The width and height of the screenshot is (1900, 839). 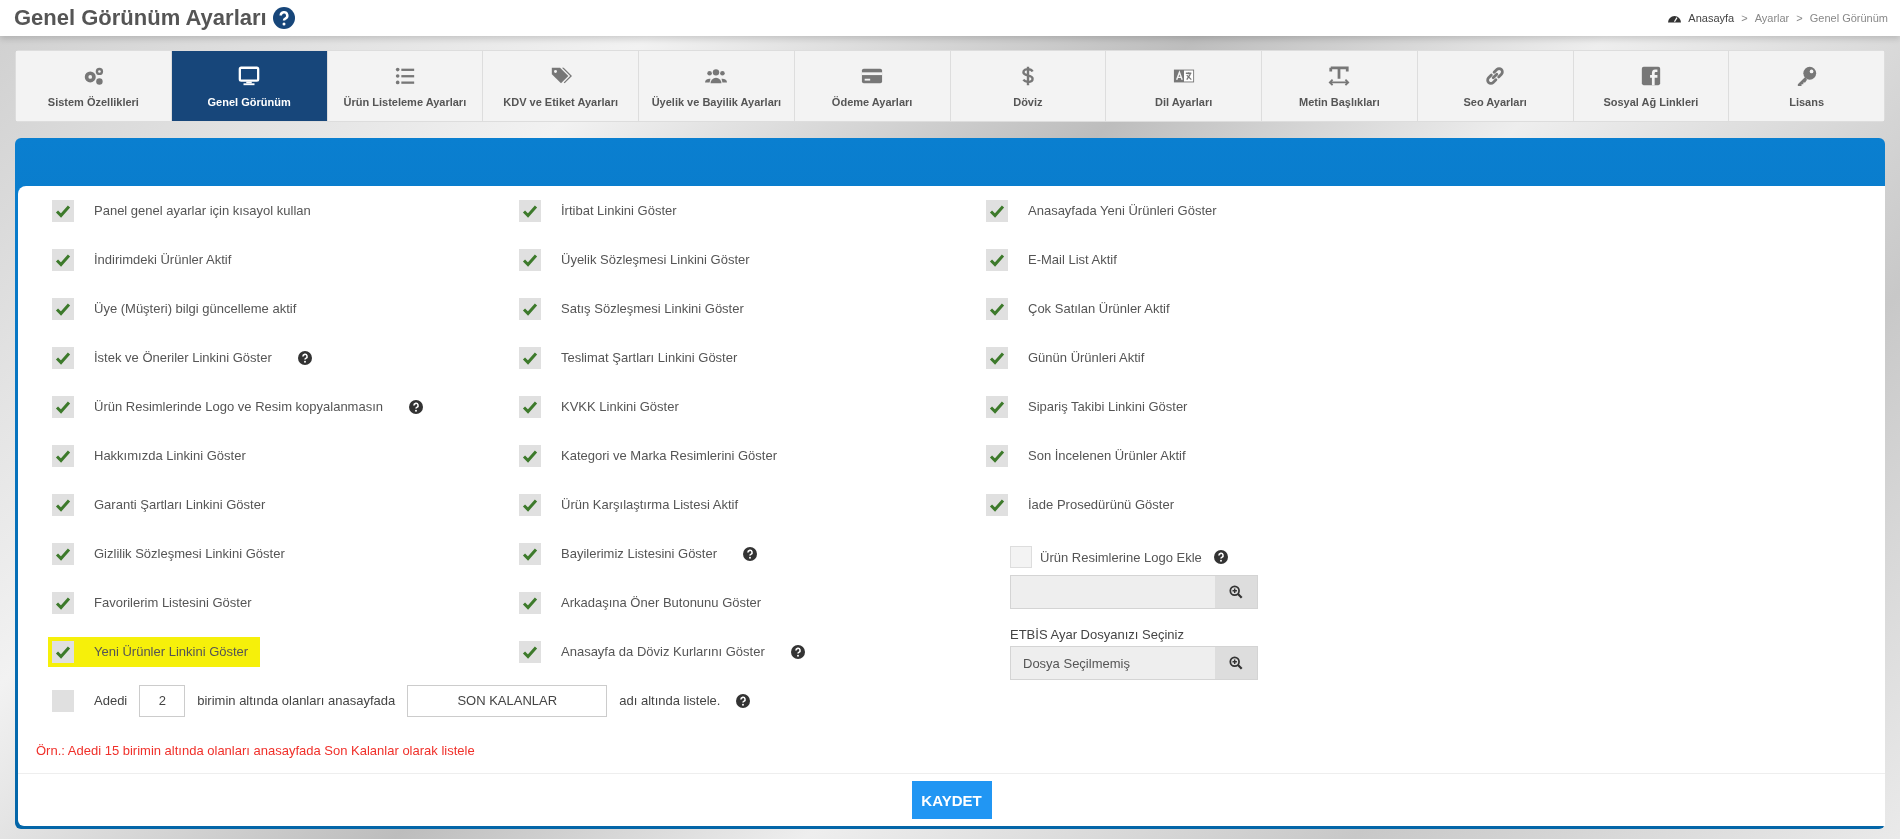 What do you see at coordinates (1134, 663) in the screenshot?
I see `etbis-file-field: Dosya Seçilmemiş` at bounding box center [1134, 663].